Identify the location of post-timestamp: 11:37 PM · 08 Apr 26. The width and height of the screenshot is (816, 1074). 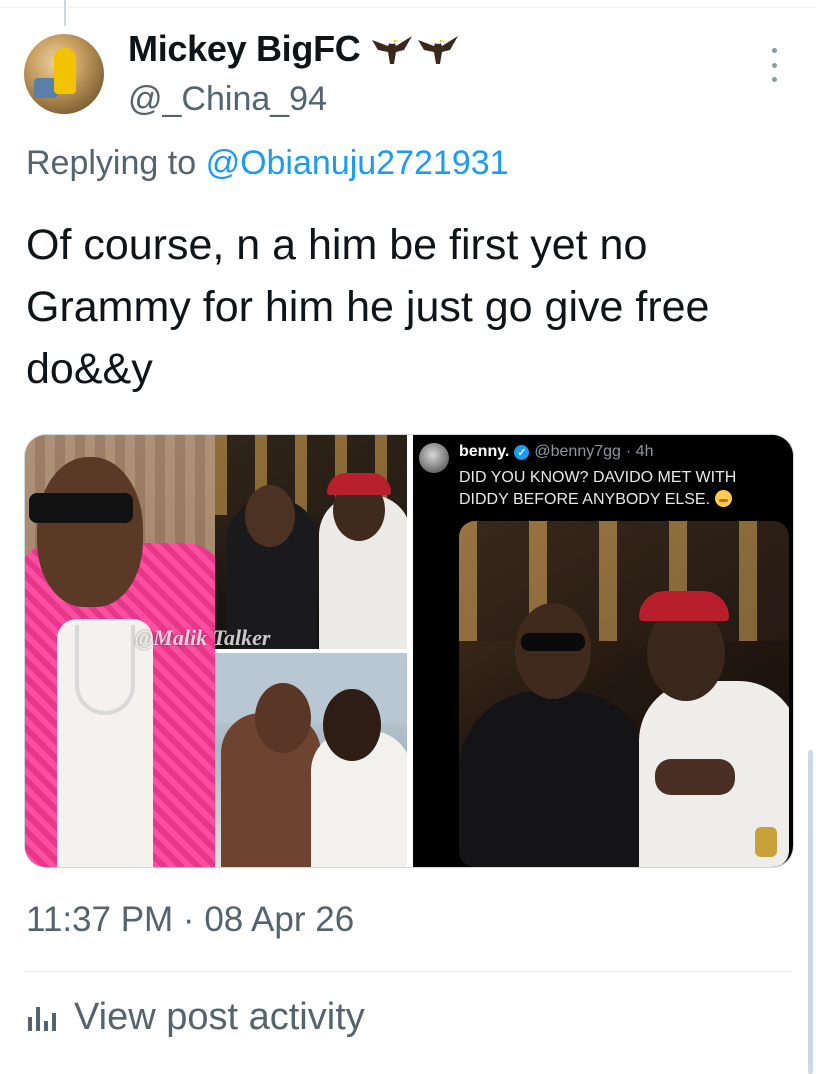
(190, 920).